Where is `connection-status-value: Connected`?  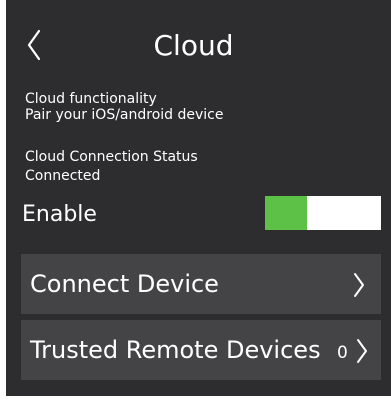
connection-status-value: Connected is located at coordinates (63, 176).